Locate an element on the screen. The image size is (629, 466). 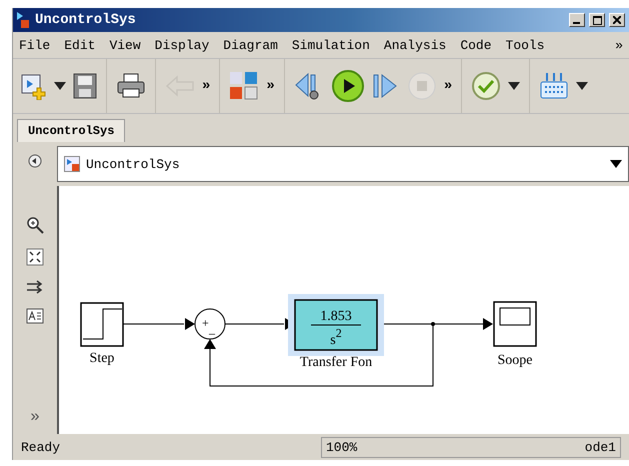
library-icon is located at coordinates (244, 86).